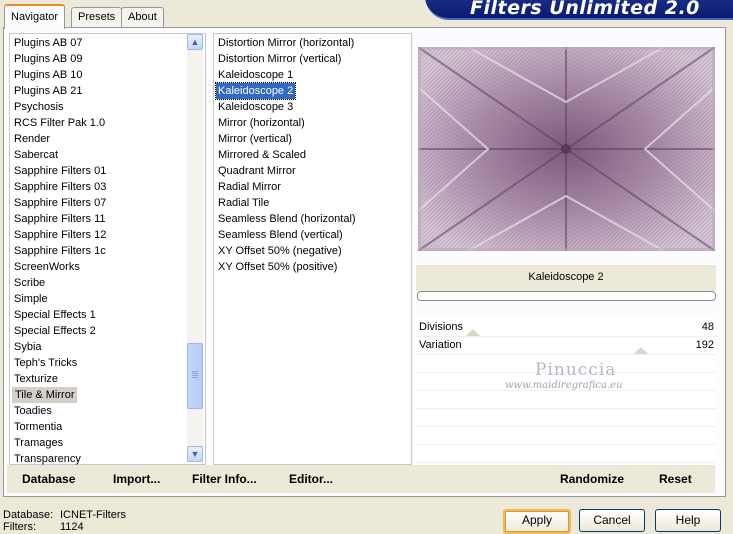 Image resolution: width=733 pixels, height=534 pixels. Describe the element at coordinates (287, 219) in the screenshot. I see `filter-list-item: Seamless Blend (horizontal)` at that location.